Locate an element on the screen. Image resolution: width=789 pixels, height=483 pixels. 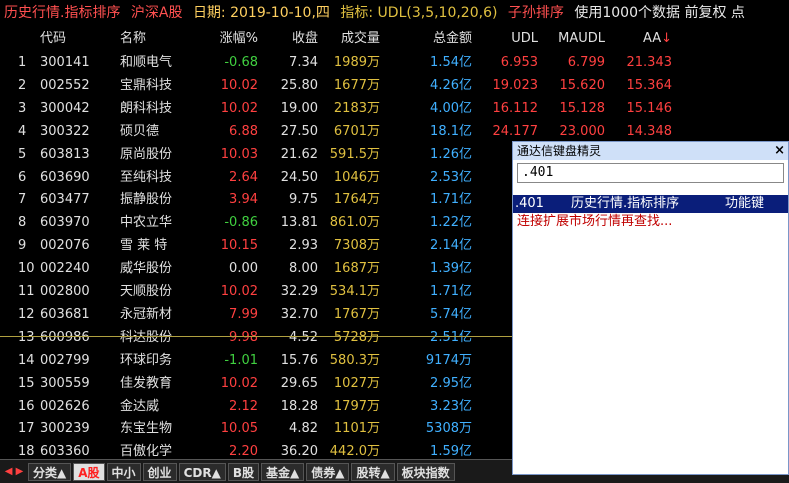
market-tabs: 分类▲ A股 中小 创业 CDR▲ B股 基金▲ 债券▲ 股转▲ 板块指数 is located at coordinates (242, 471).